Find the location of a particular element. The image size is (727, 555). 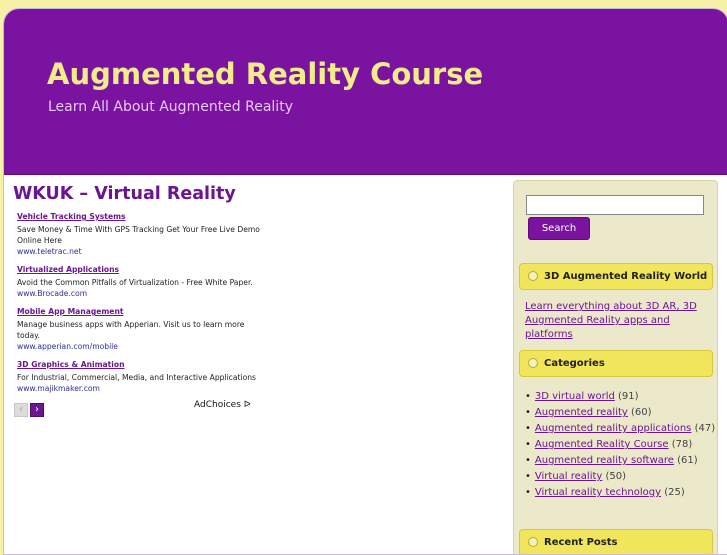

category-item: • 3D virtual world (91) is located at coordinates (620, 397).